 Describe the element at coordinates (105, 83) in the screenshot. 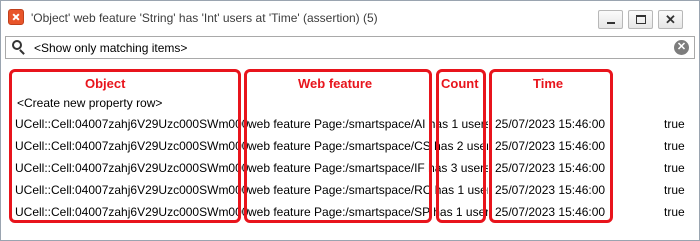

I see `column-header-object: Object` at that location.